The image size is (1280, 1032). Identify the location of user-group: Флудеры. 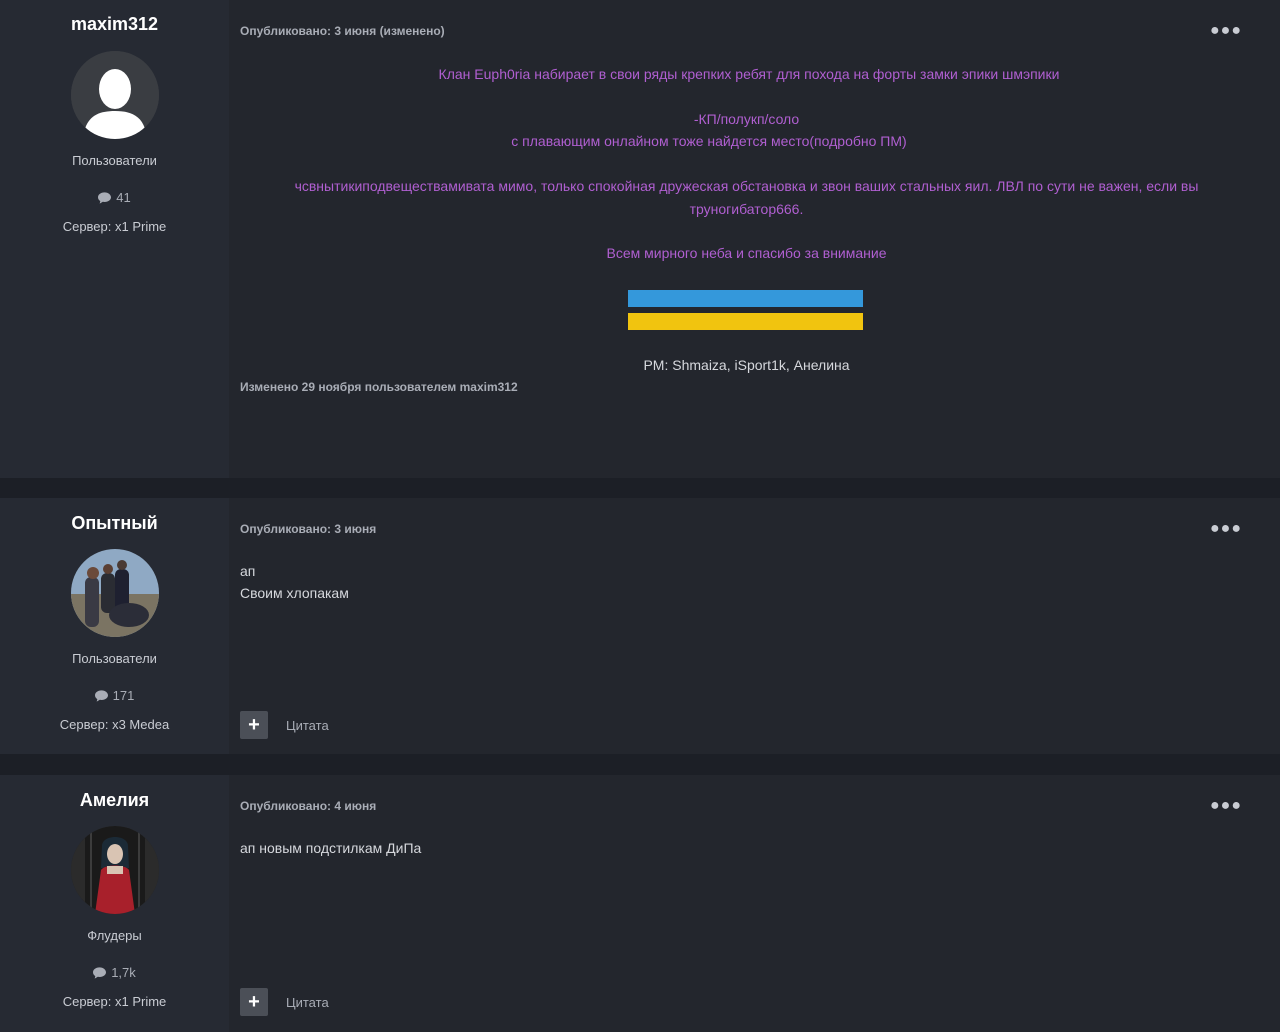
(114, 935).